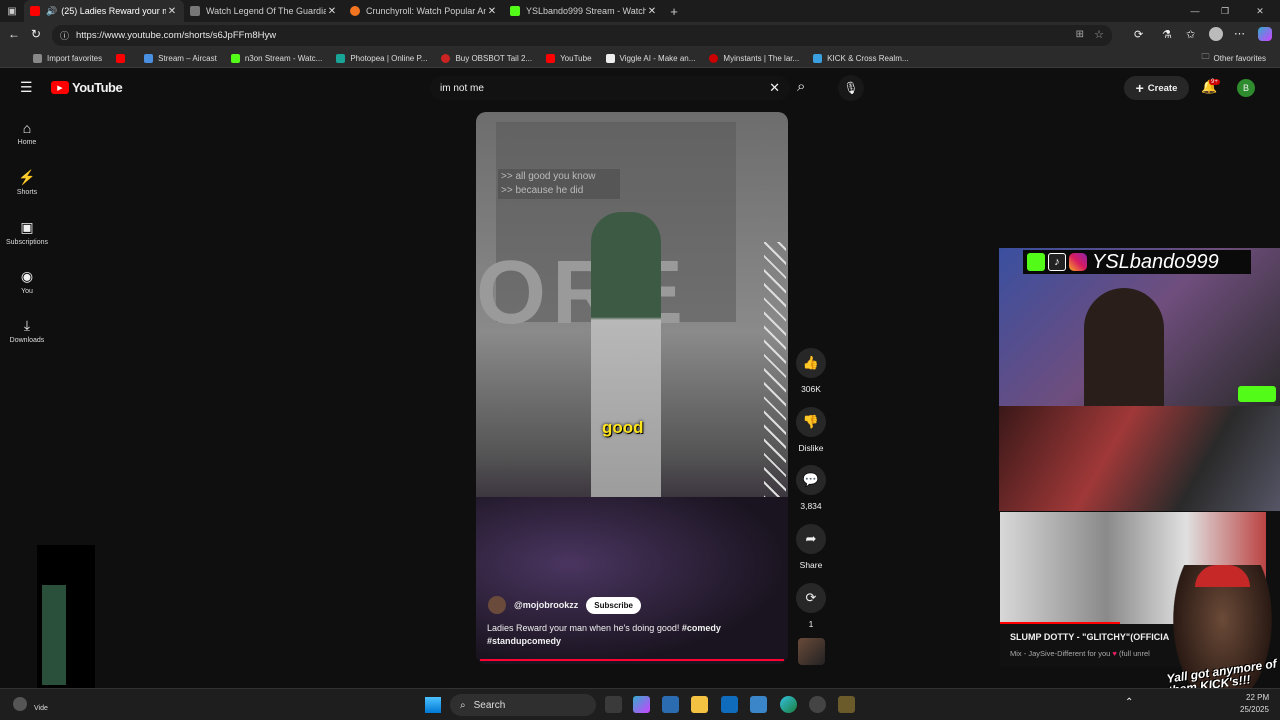  What do you see at coordinates (774, 88) in the screenshot?
I see `clear-search-icon: ✕` at bounding box center [774, 88].